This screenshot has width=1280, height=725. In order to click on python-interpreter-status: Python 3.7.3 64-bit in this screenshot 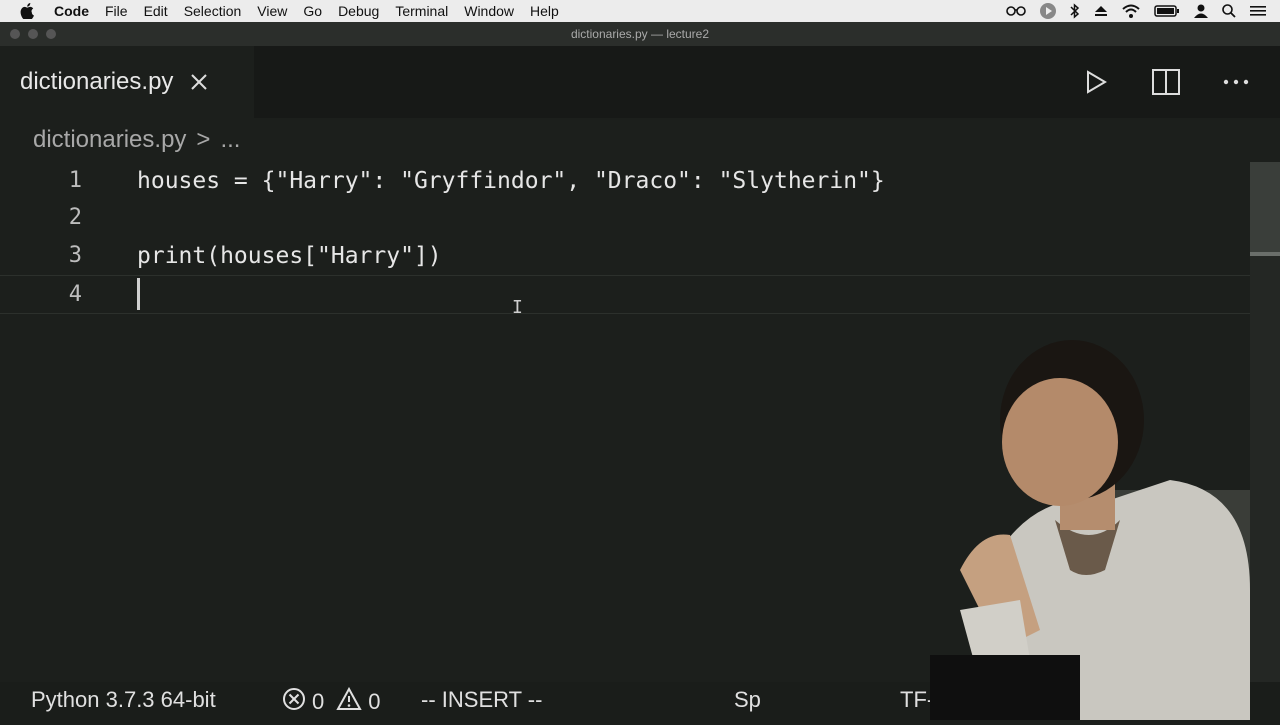, I will do `click(123, 700)`.